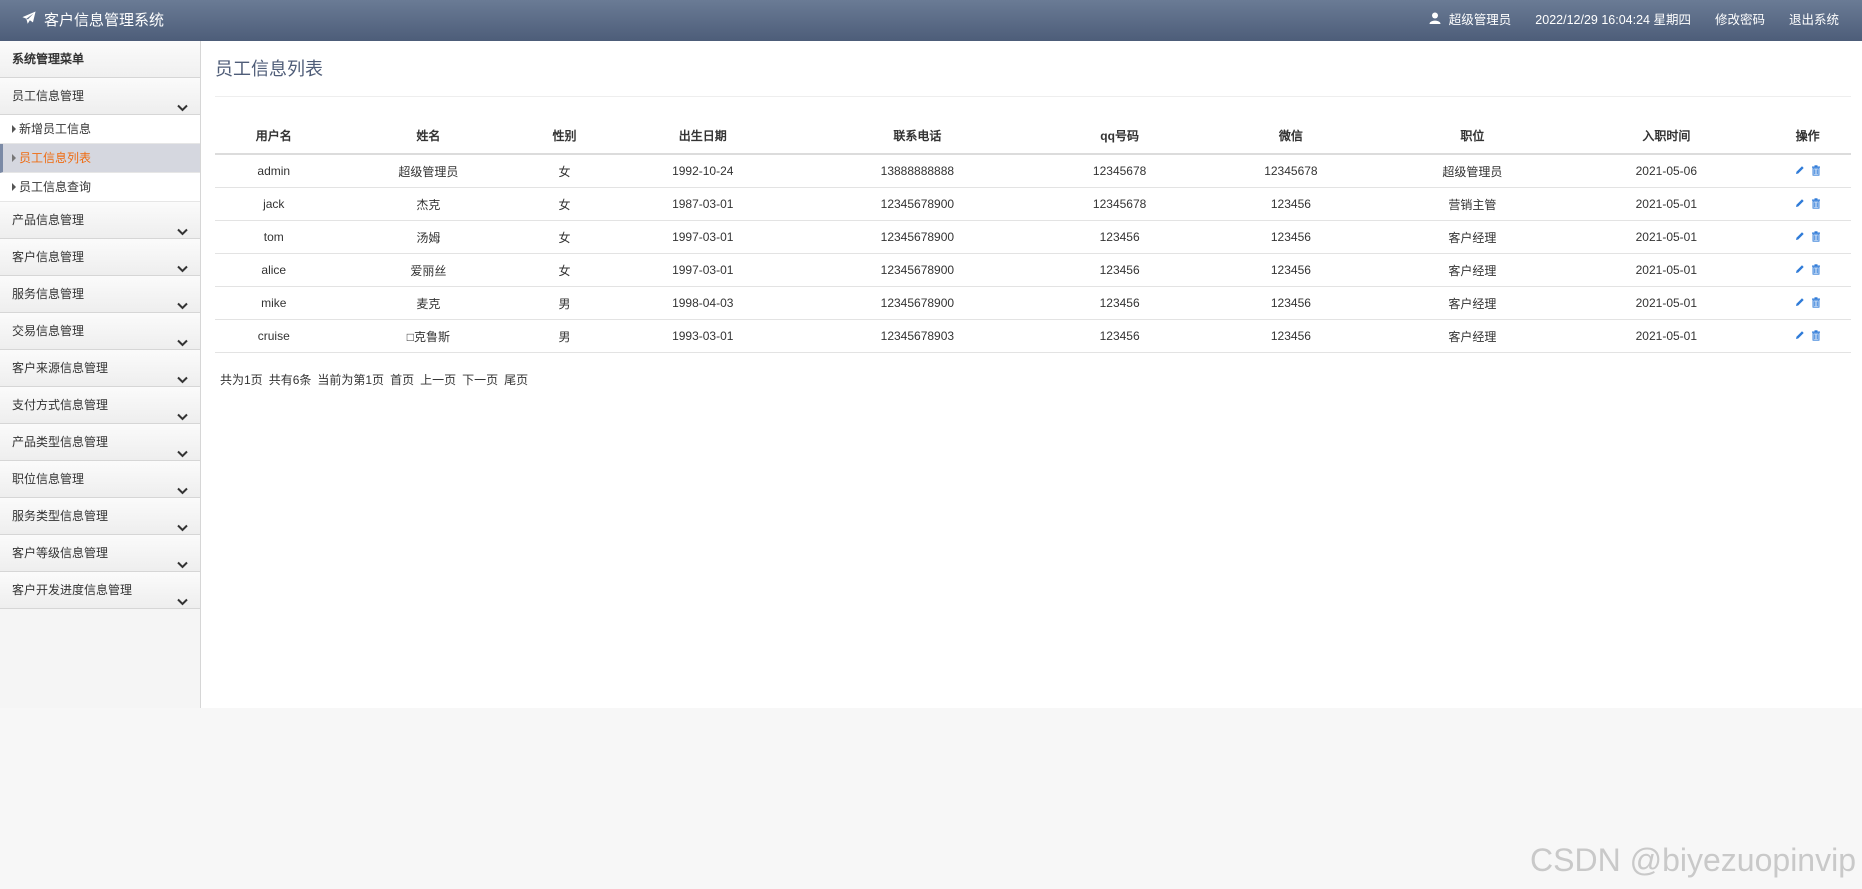 The width and height of the screenshot is (1862, 889). What do you see at coordinates (917, 336) in the screenshot?
I see `table-cell: 12345678903` at bounding box center [917, 336].